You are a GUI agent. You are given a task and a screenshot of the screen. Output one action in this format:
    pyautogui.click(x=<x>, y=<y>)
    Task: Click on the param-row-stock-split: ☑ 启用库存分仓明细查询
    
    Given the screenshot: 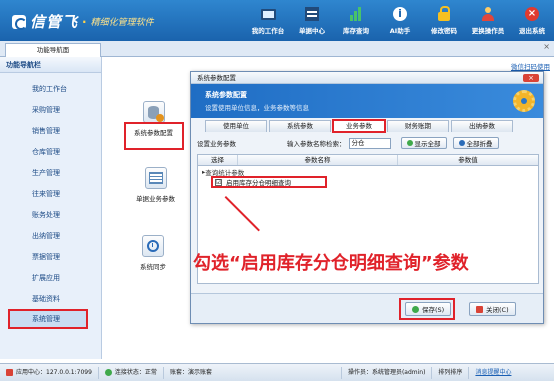 What is the action you would take?
    pyautogui.click(x=269, y=182)
    